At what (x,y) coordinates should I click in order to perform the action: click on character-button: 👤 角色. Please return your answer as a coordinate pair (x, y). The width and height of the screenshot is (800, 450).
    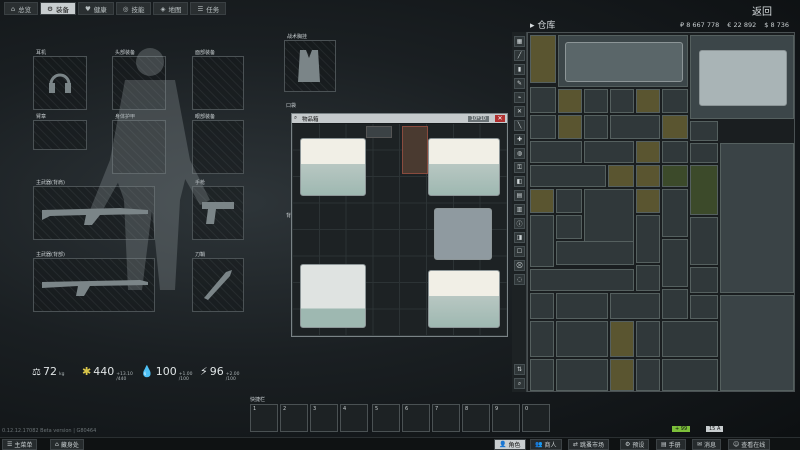
    Looking at the image, I should click on (510, 444).